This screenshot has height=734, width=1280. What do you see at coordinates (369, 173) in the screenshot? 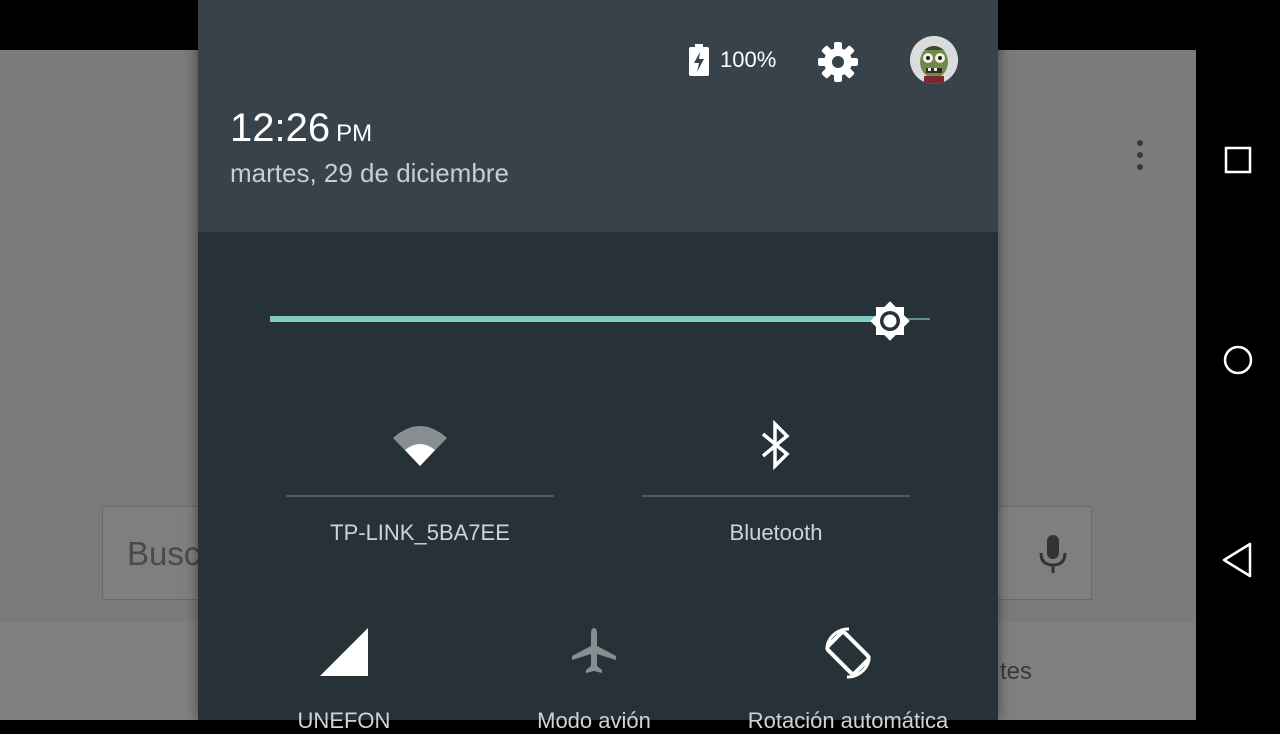
I see `date-label: martes, 29 de diciembre` at bounding box center [369, 173].